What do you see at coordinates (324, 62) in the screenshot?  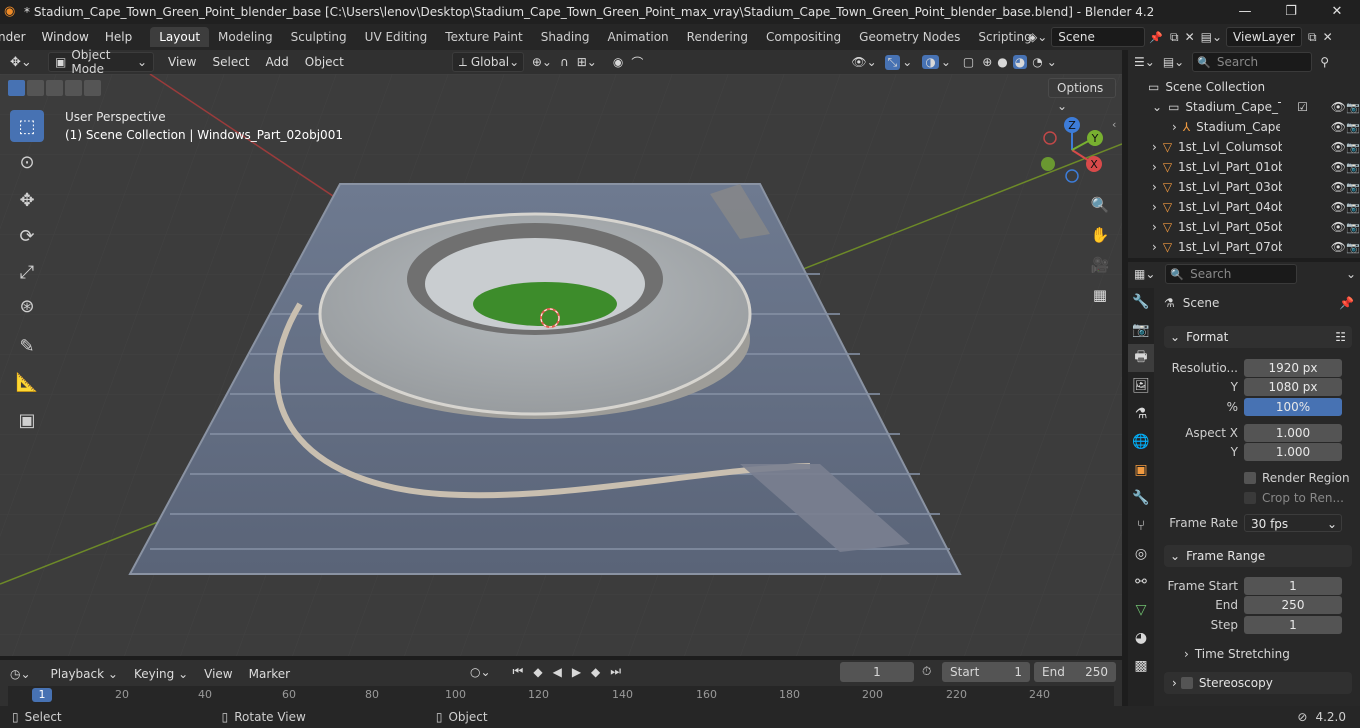 I see `menu-object: Object` at bounding box center [324, 62].